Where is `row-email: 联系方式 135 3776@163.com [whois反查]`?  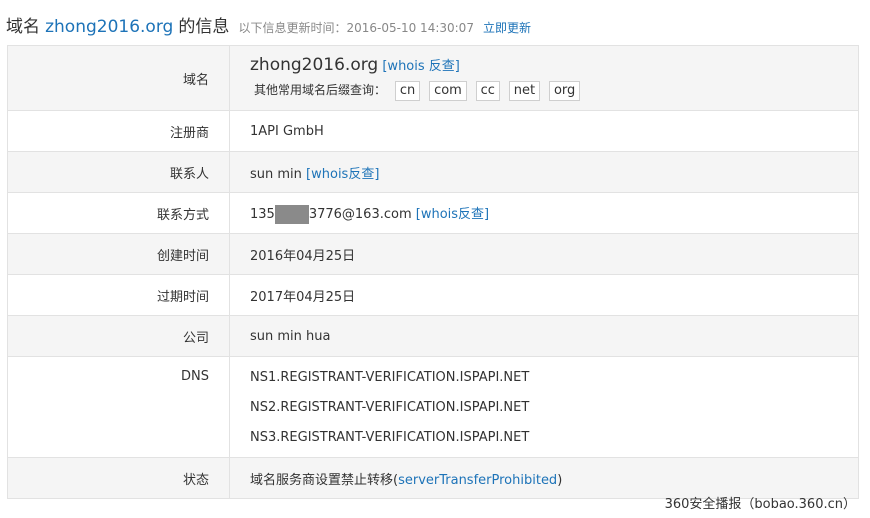 row-email: 联系方式 135 3776@163.com [whois反查] is located at coordinates (433, 213).